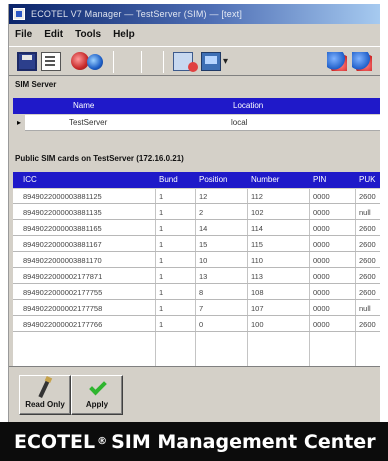 This screenshot has height=461, width=388. I want to click on apply-button: Apply, so click(97, 395).